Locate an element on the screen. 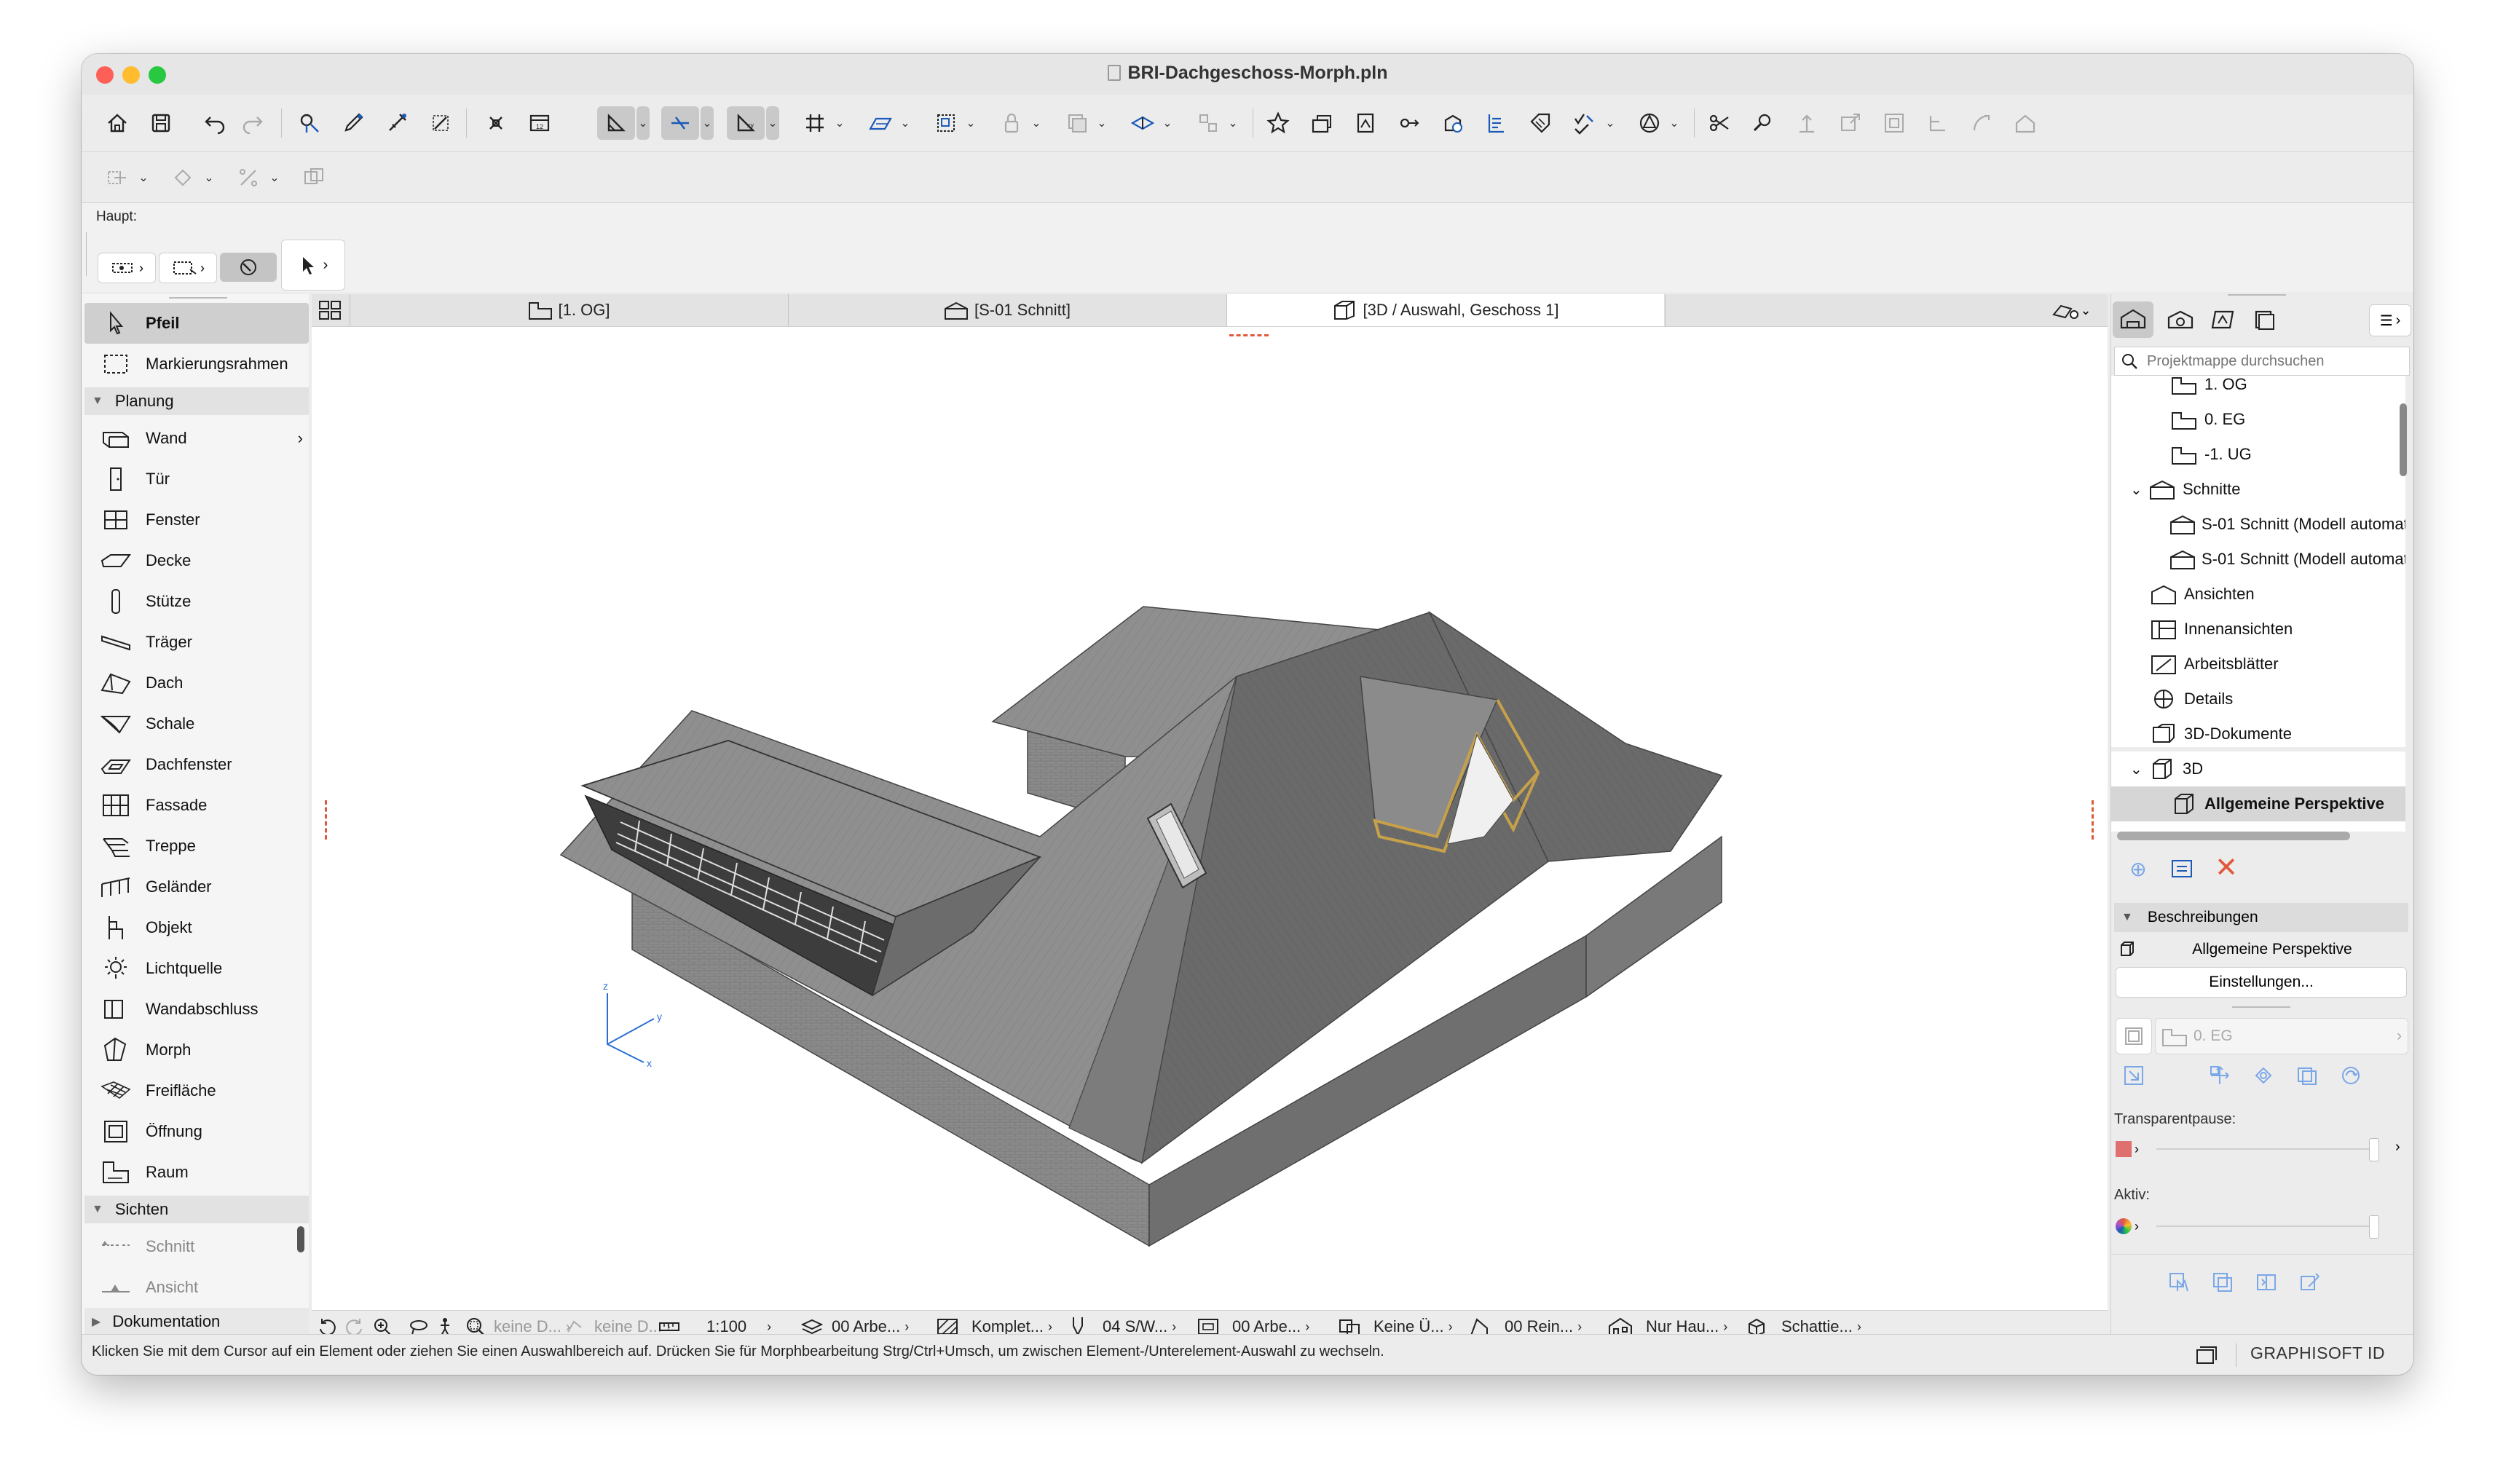 Image resolution: width=2495 pixels, height=1484 pixels. search-input is located at coordinates (2274, 361).